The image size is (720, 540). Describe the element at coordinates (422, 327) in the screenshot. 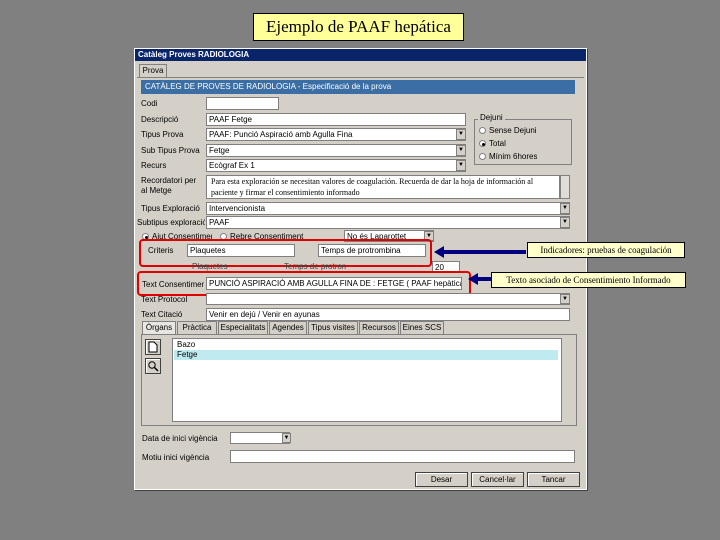

I see `tab-eines-scs: Eines SCS` at that location.